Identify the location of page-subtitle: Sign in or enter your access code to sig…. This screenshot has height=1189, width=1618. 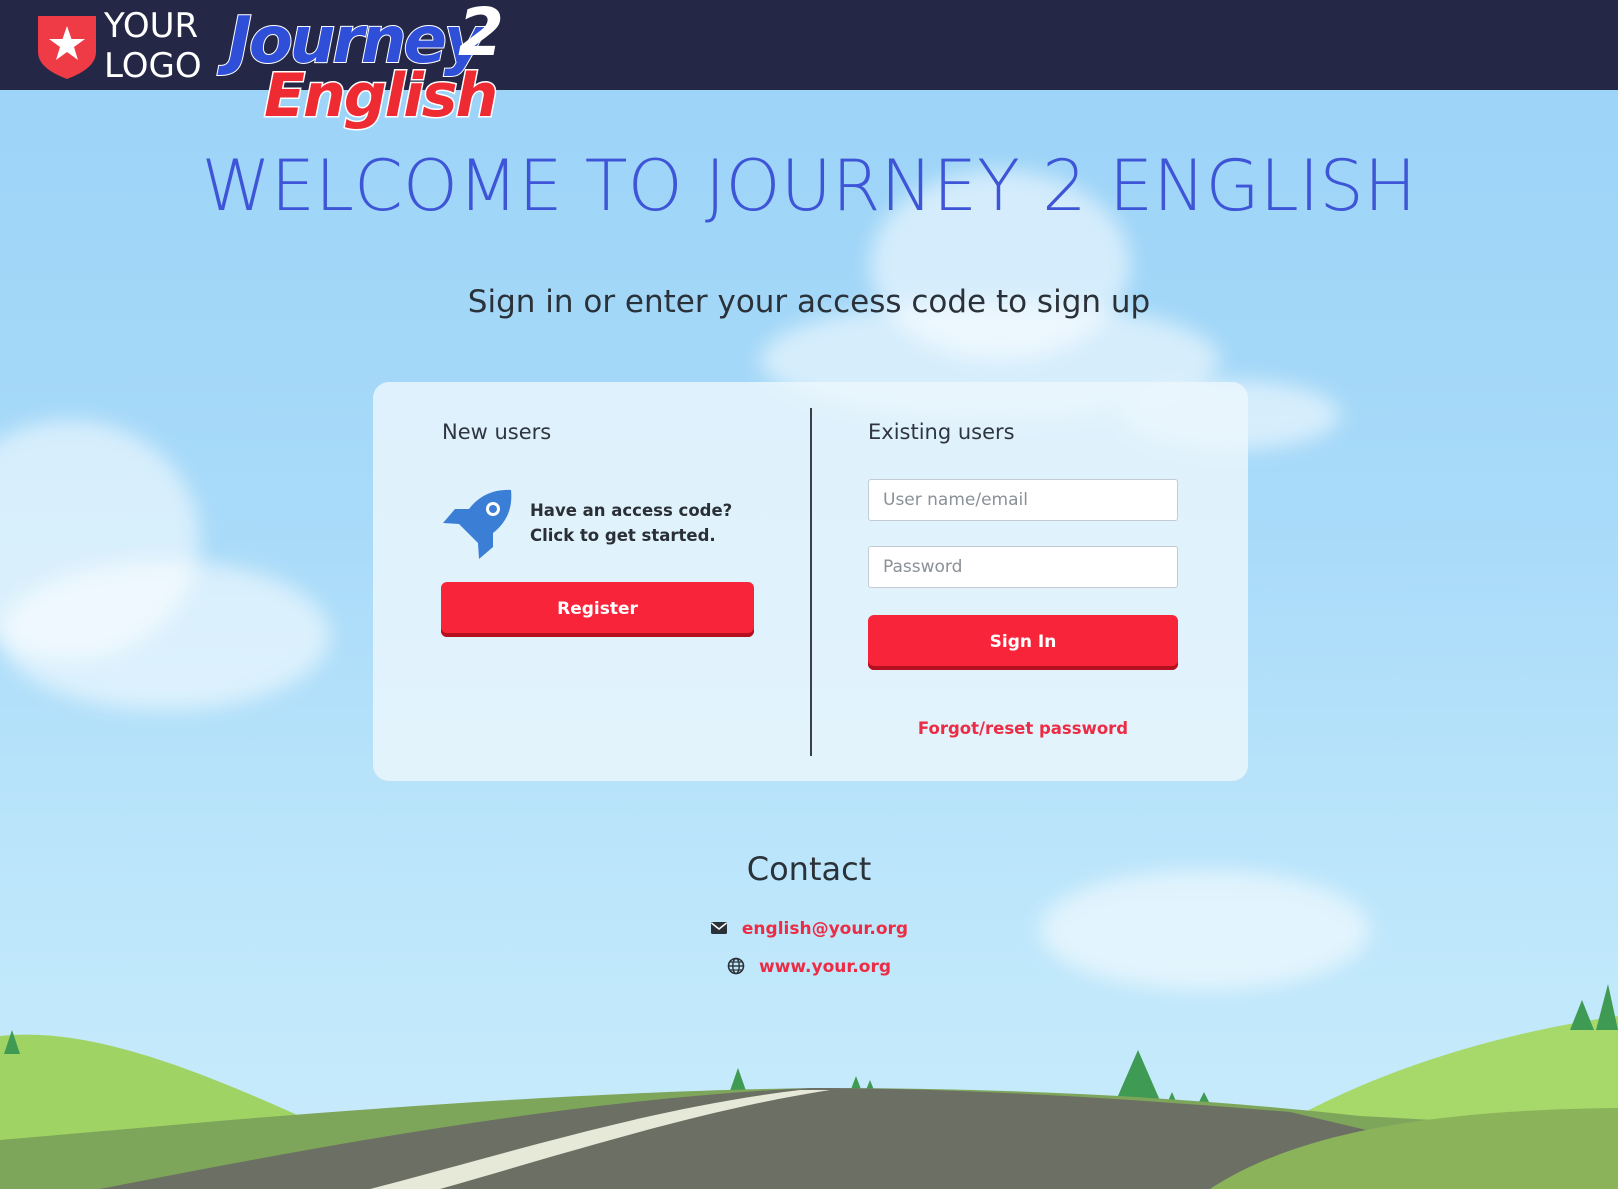
(809, 302).